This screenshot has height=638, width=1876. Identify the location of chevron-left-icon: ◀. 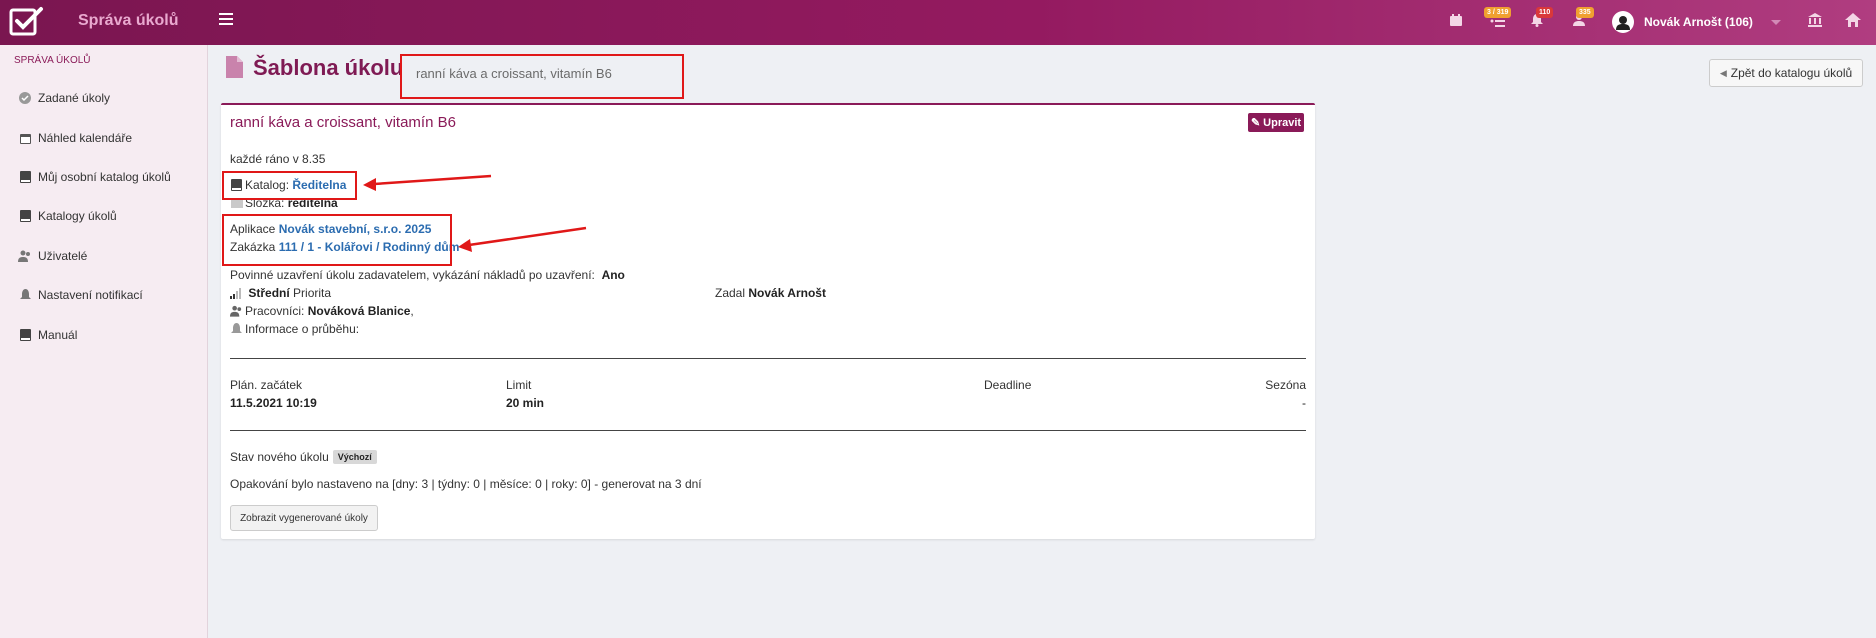
(1723, 72).